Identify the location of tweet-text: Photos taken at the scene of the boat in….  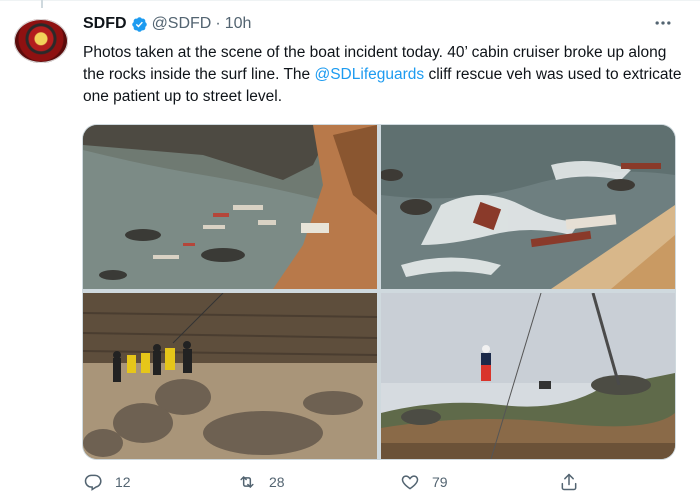
(383, 75).